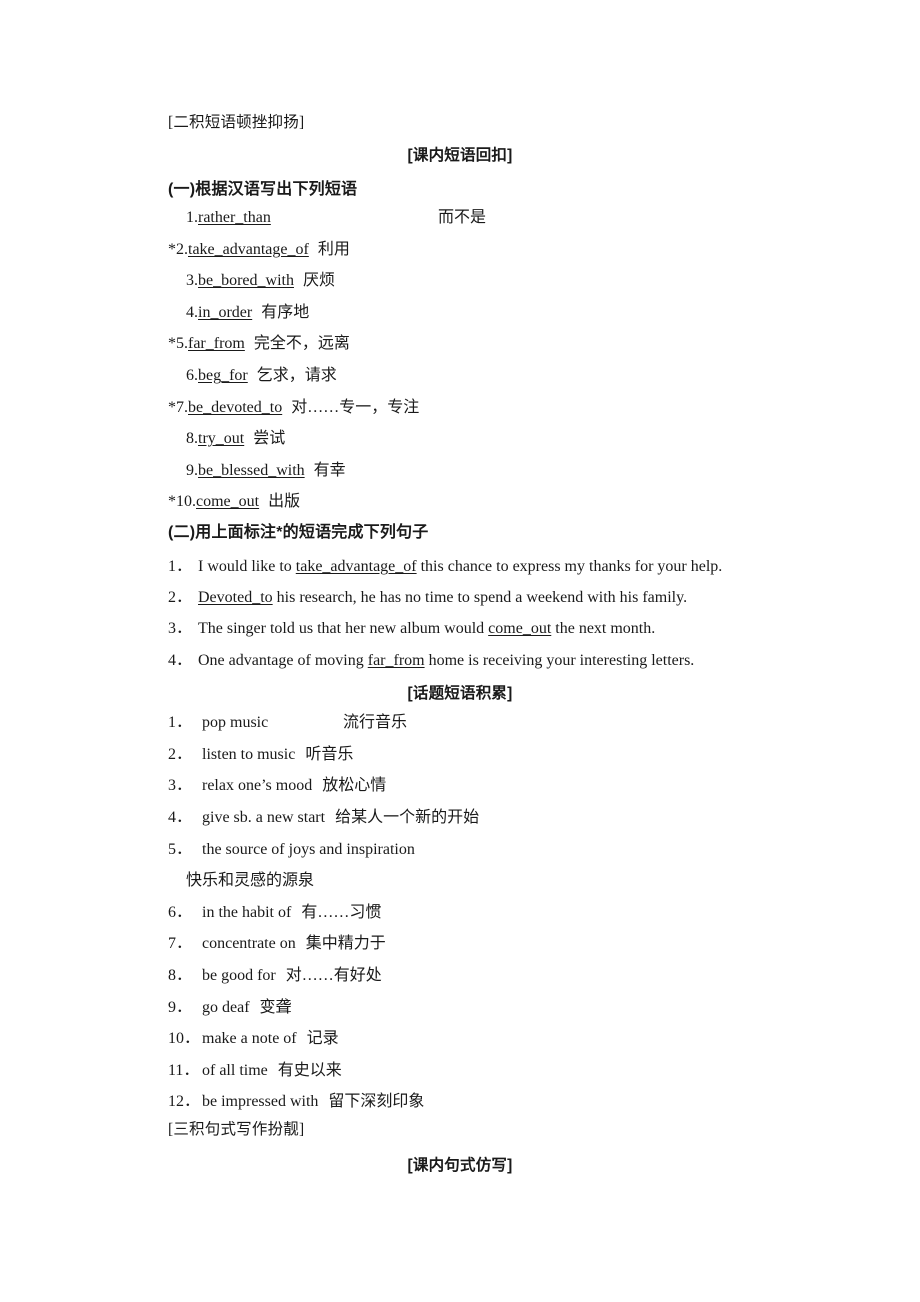  What do you see at coordinates (396, 660) in the screenshot?
I see `sentence-answer-blank: far_from` at bounding box center [396, 660].